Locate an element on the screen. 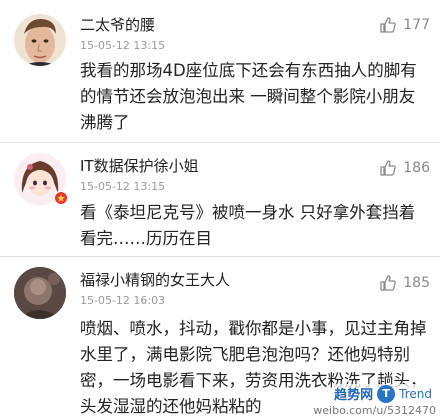 The width and height of the screenshot is (440, 420). like-button: 186 is located at coordinates (404, 168).